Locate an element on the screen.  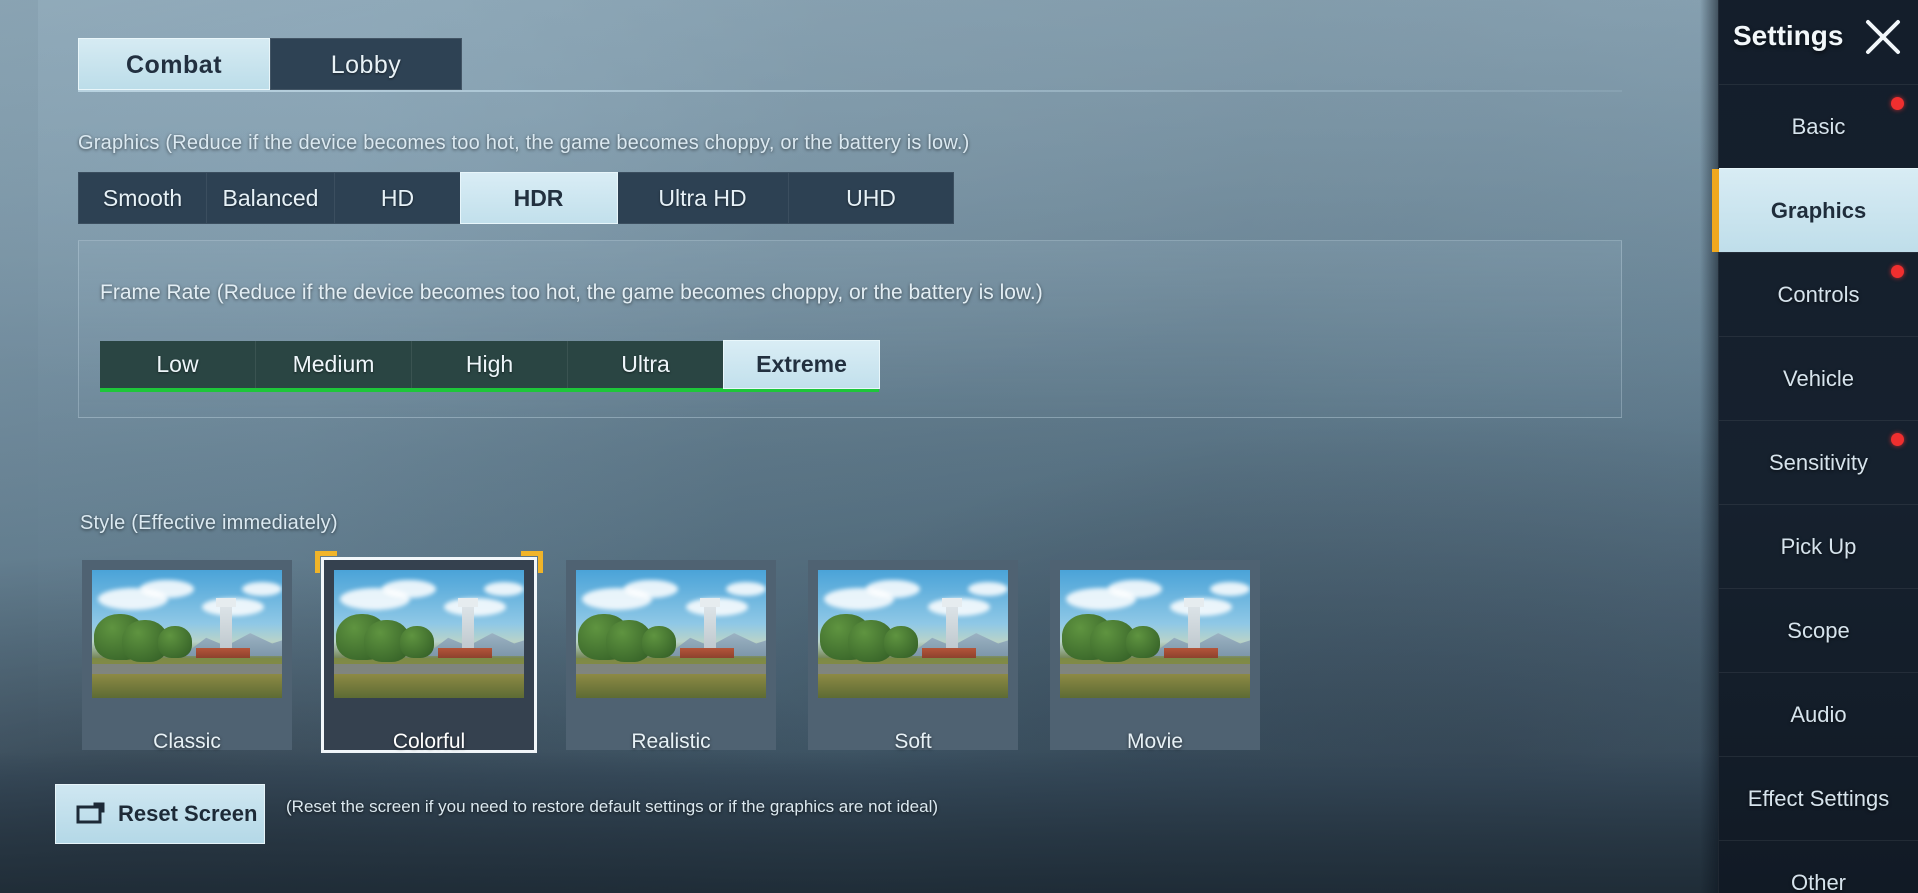
sidebar-item-controls: Controls is located at coordinates (1818, 294).